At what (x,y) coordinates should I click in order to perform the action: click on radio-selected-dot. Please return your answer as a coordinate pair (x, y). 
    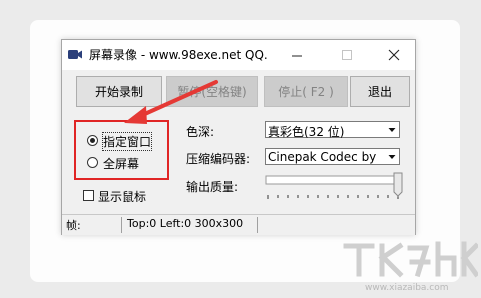
    Looking at the image, I should click on (92, 140).